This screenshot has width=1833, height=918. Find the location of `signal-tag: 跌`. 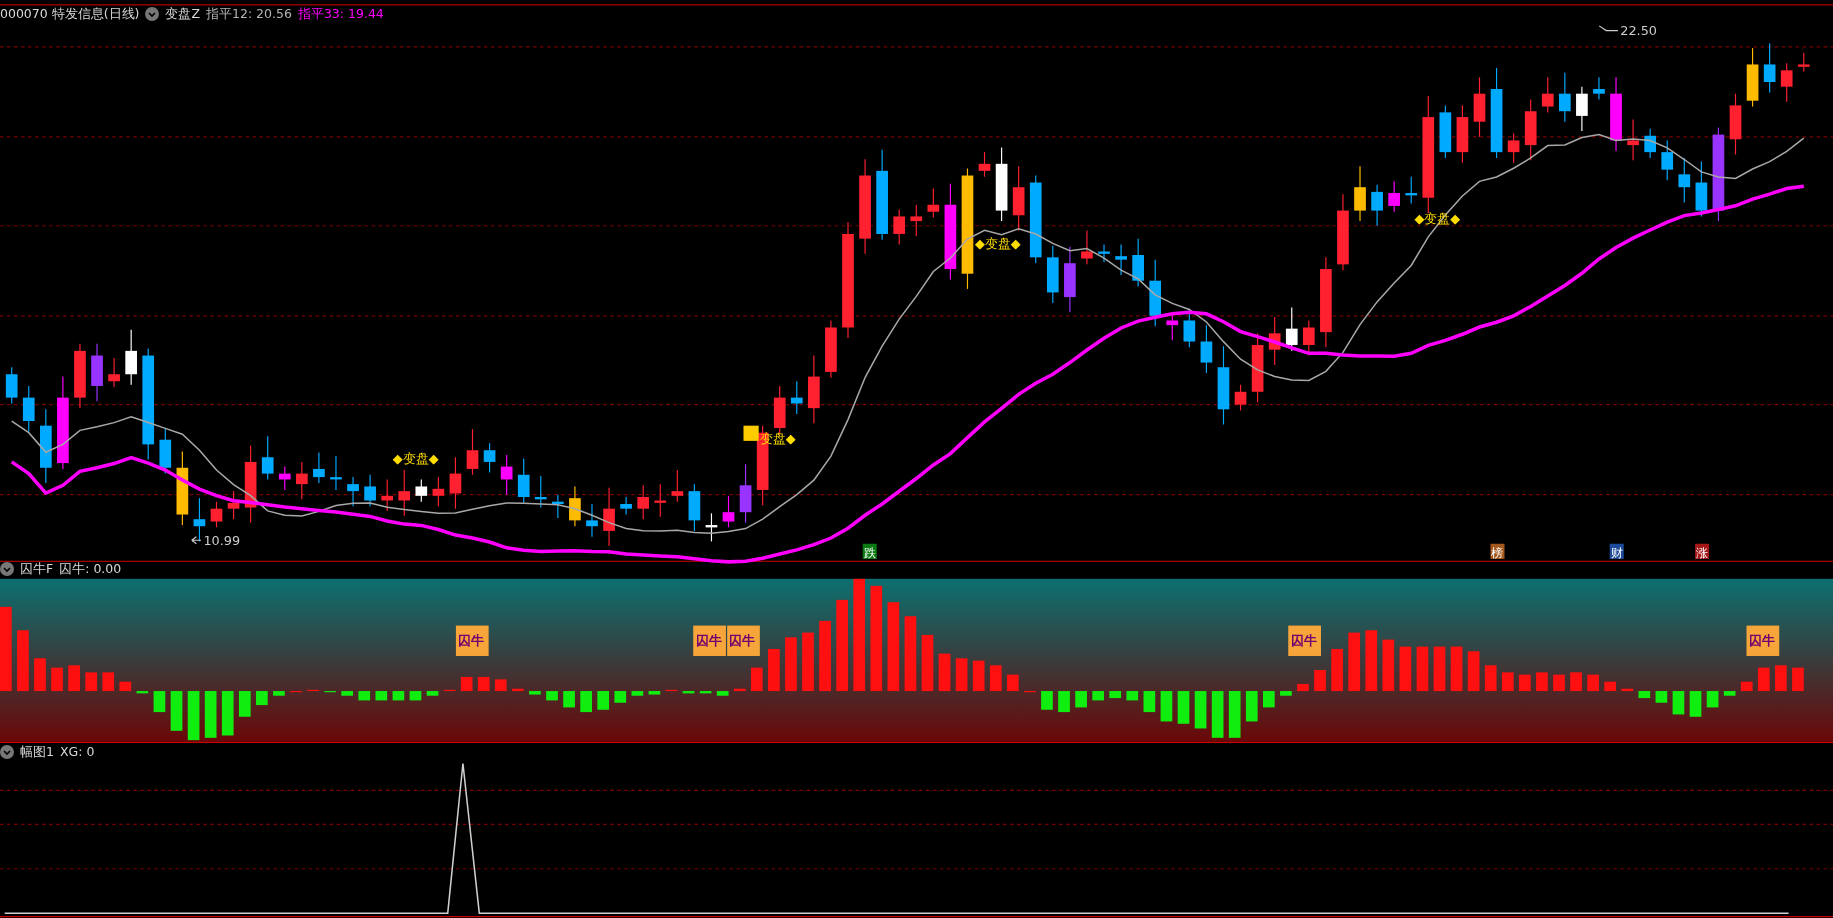

signal-tag: 跌 is located at coordinates (869, 551).